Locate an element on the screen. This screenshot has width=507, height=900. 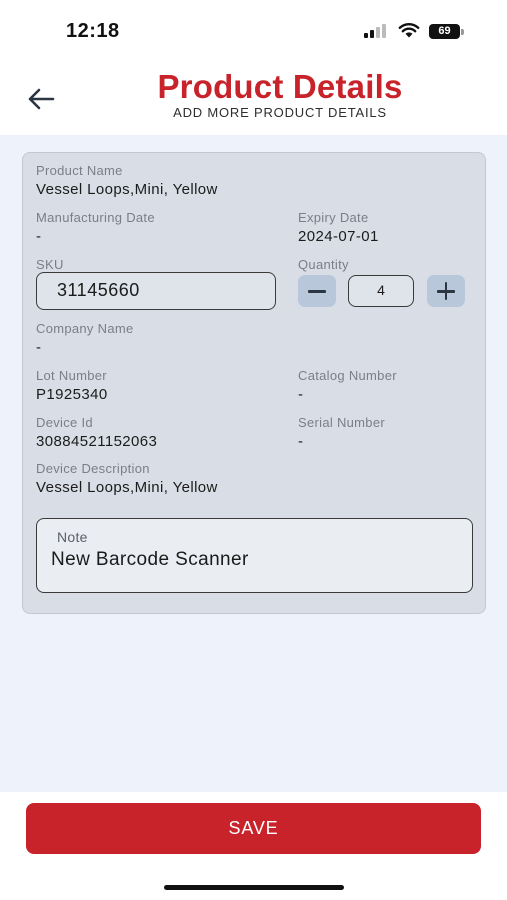
catalog-number-label: Catalog Number is located at coordinates (347, 375).